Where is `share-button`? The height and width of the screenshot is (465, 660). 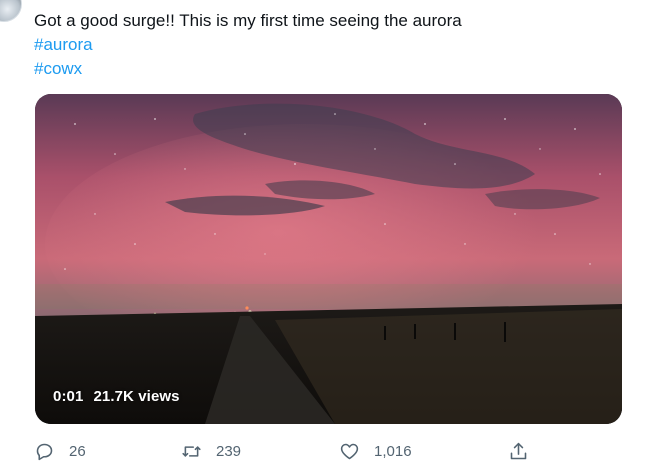 share-button is located at coordinates (518, 451).